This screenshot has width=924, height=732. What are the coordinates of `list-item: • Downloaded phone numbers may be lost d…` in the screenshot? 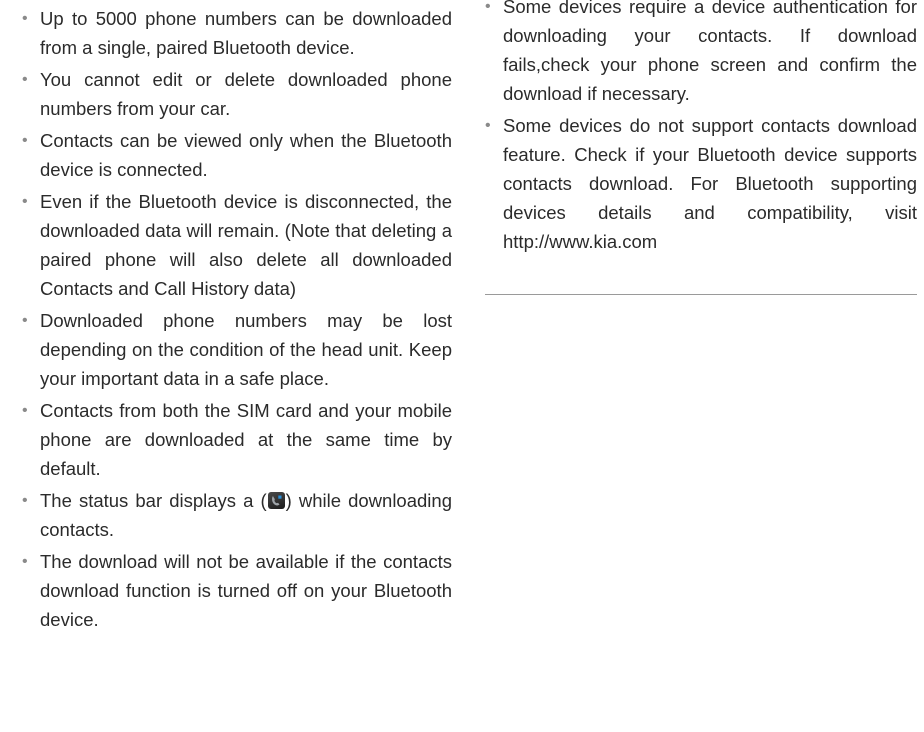 It's located at (237, 349).